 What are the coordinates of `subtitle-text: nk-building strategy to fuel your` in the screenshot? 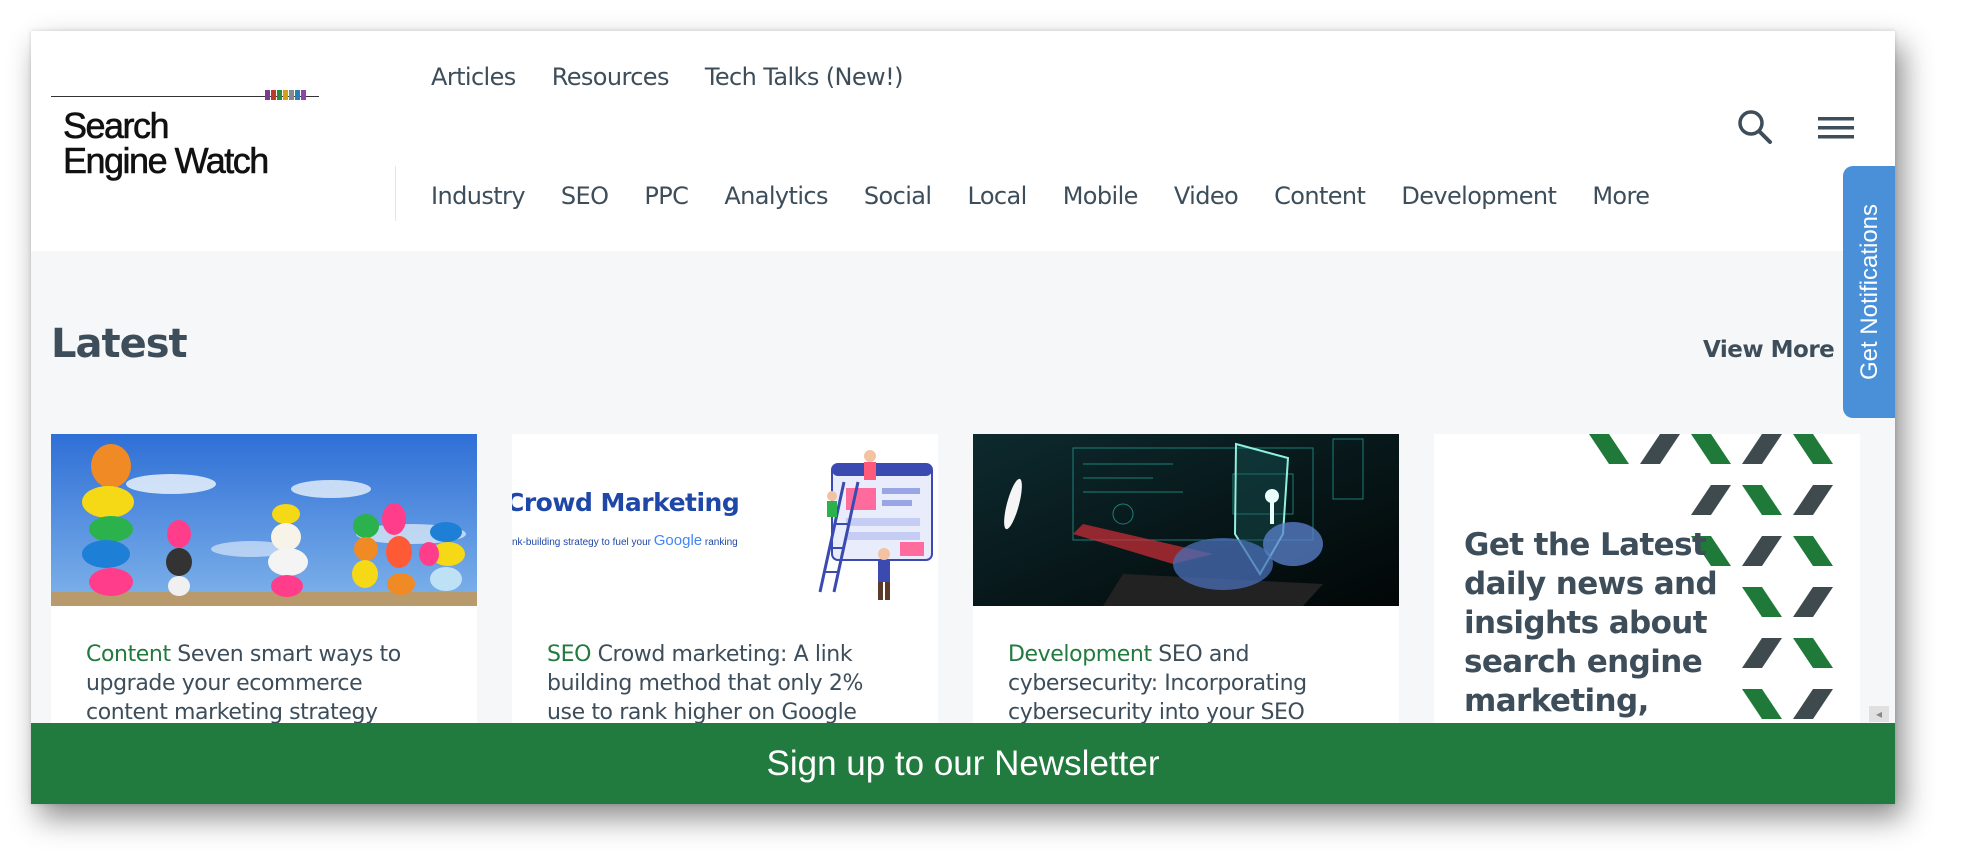 It's located at (581, 542).